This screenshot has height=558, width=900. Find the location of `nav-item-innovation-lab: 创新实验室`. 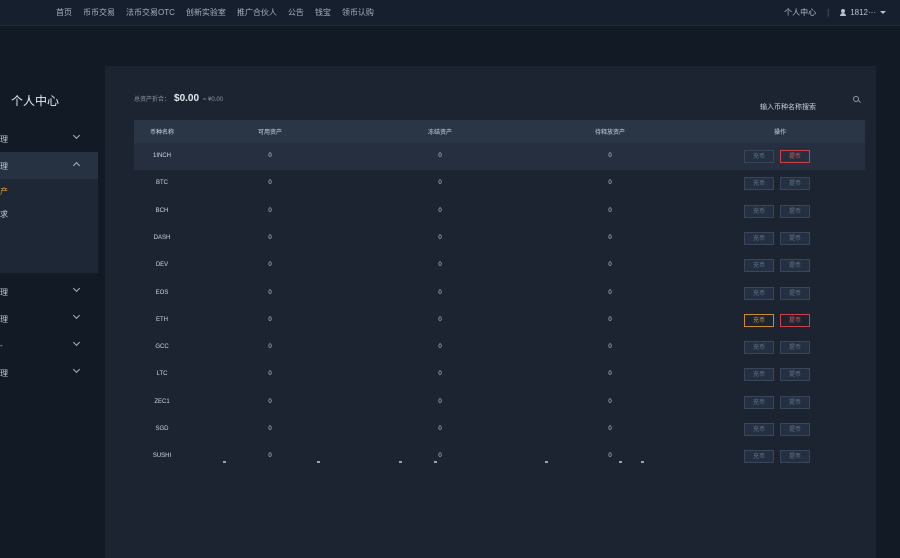

nav-item-innovation-lab: 创新实验室 is located at coordinates (206, 12).